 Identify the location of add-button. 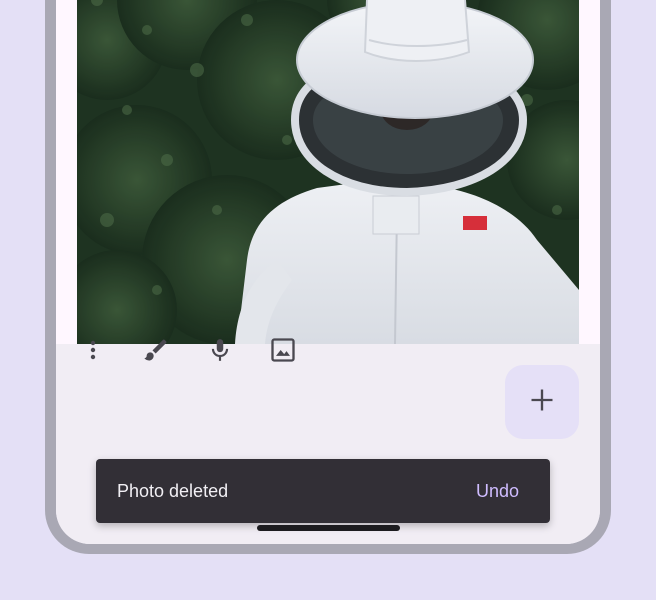
(542, 402).